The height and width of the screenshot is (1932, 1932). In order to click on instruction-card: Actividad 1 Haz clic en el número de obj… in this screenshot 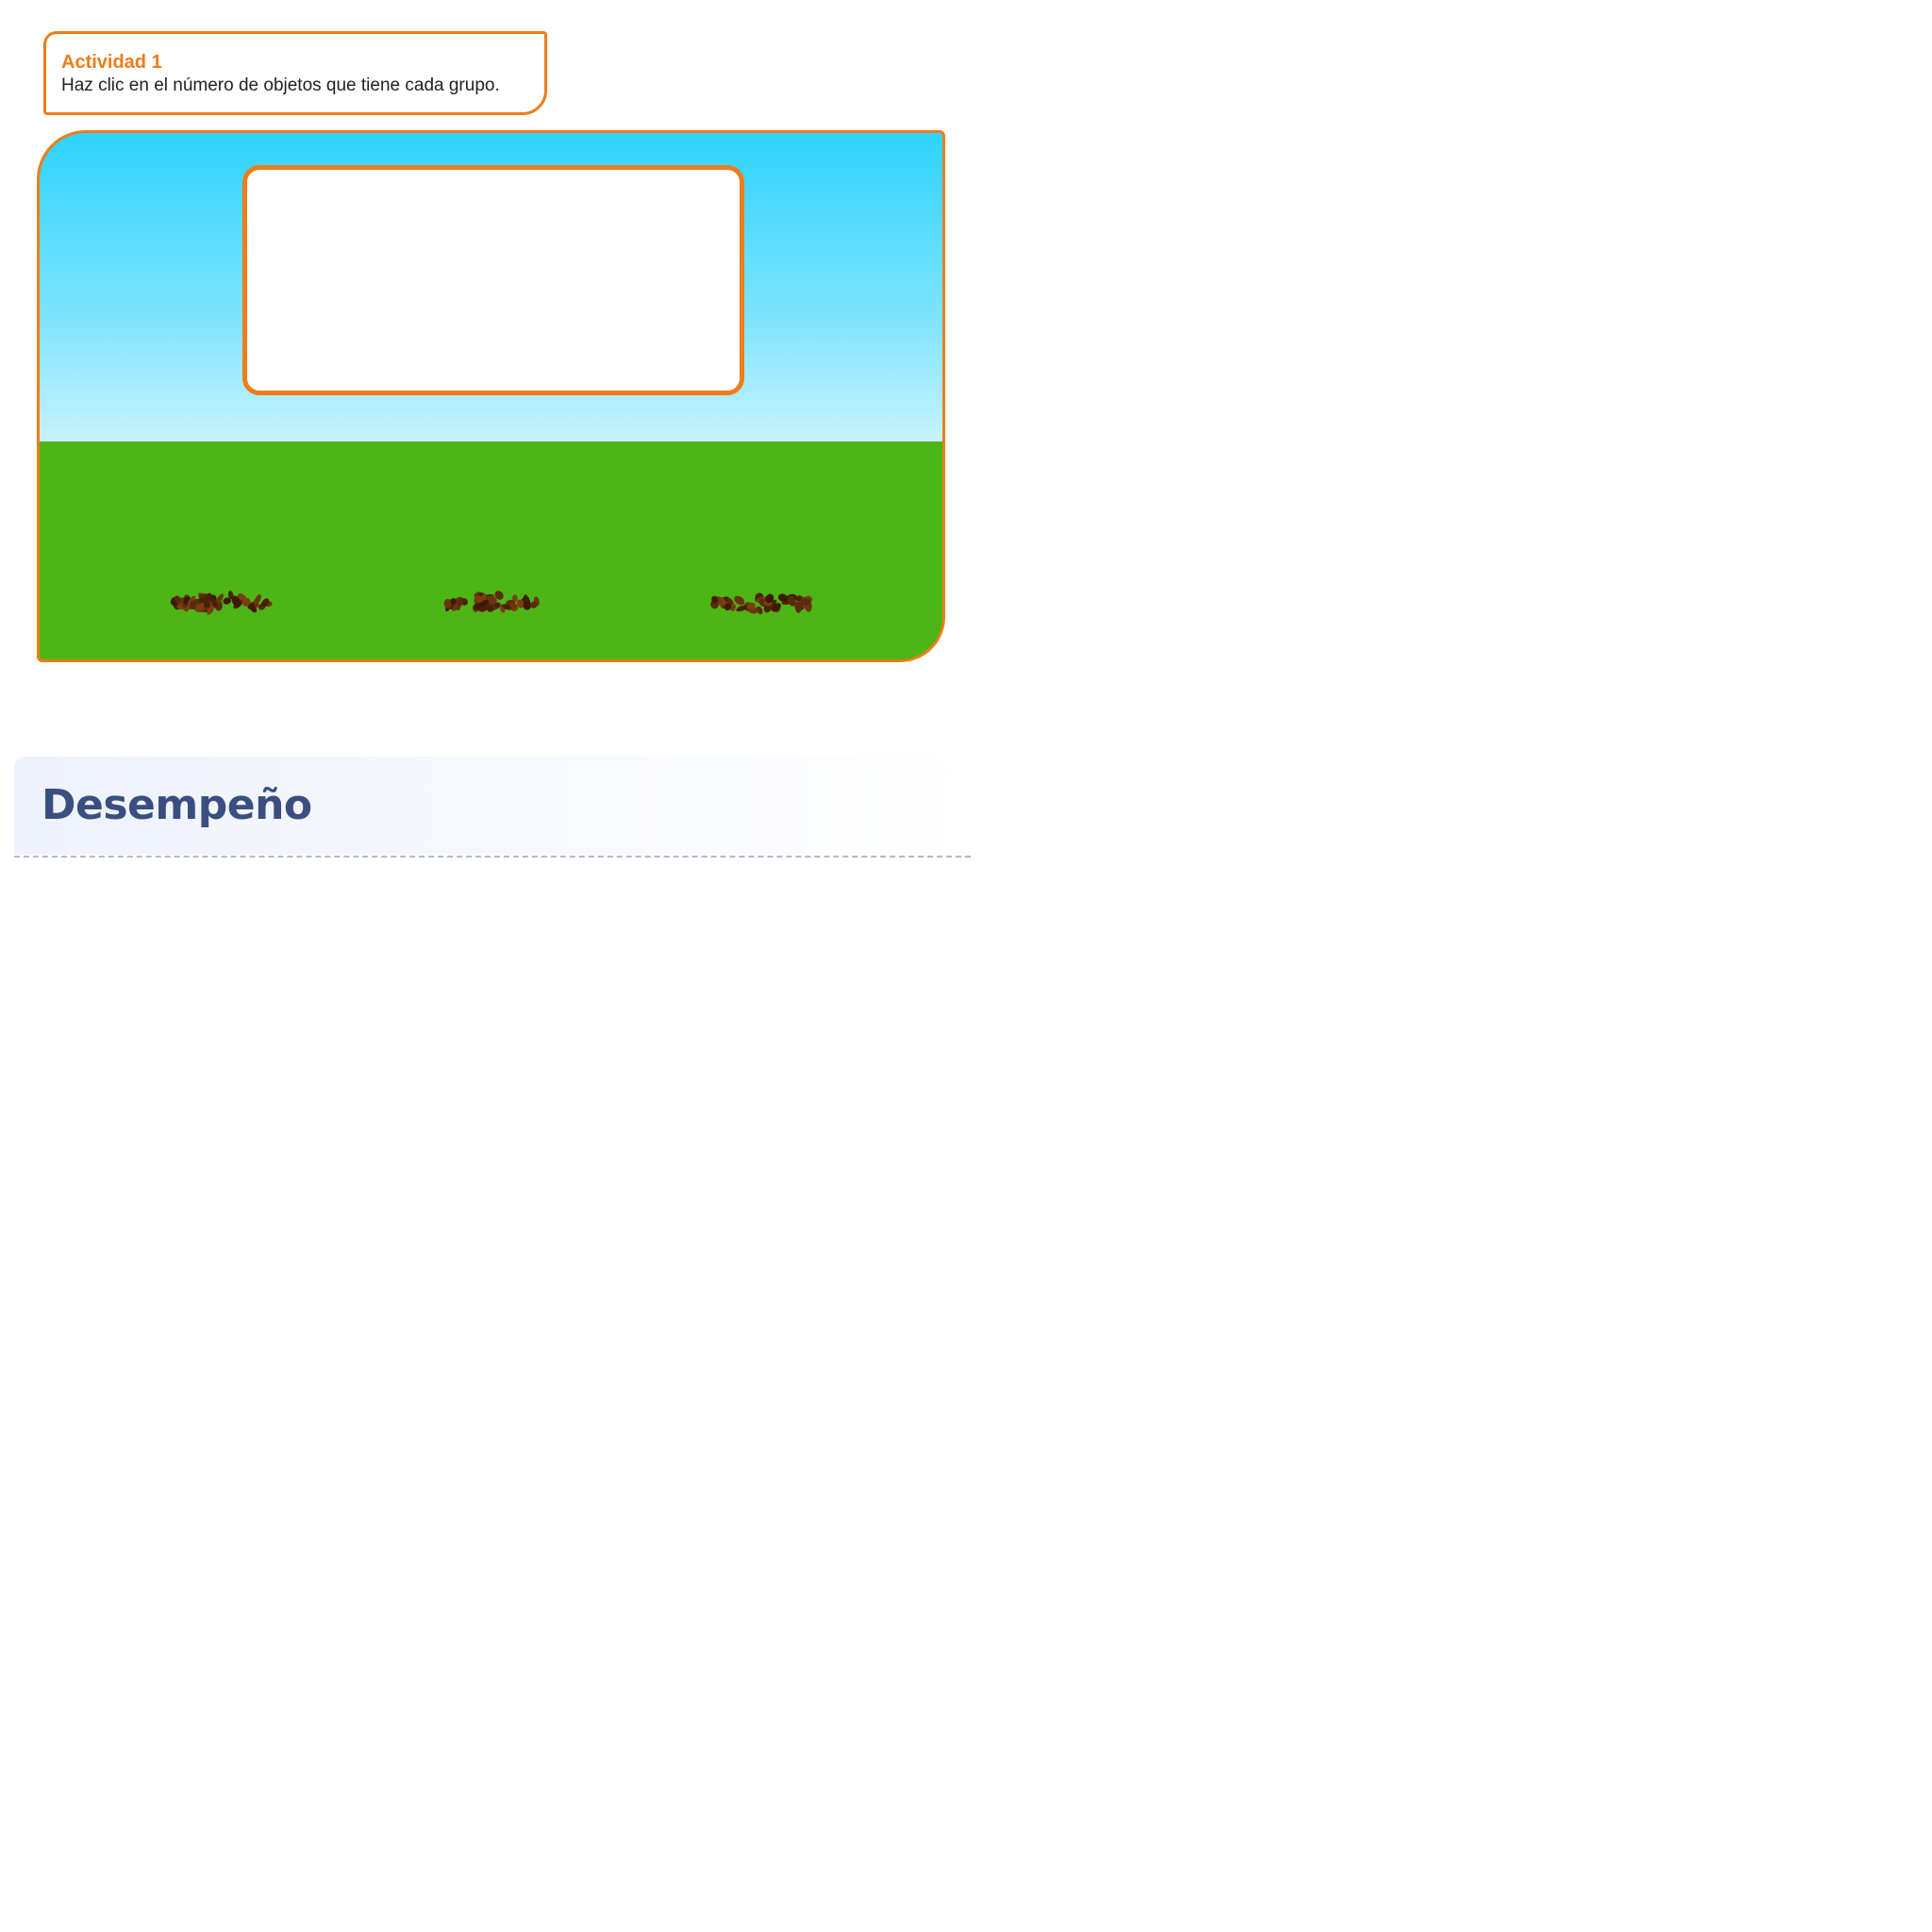, I will do `click(295, 73)`.